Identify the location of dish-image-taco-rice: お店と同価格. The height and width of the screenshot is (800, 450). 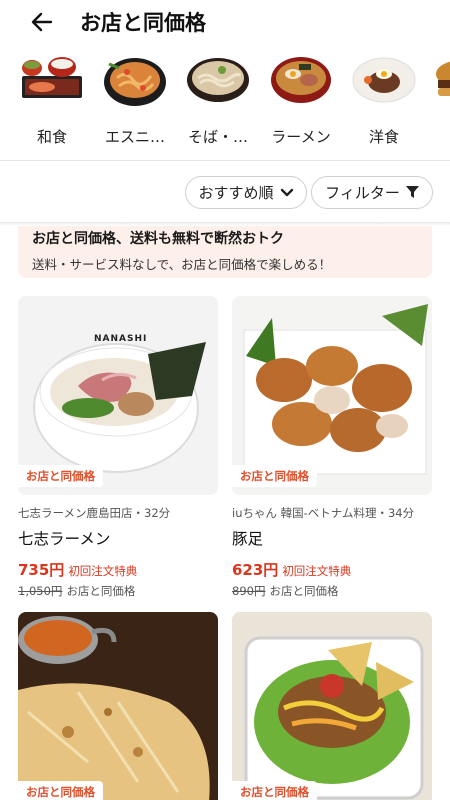
(332, 706).